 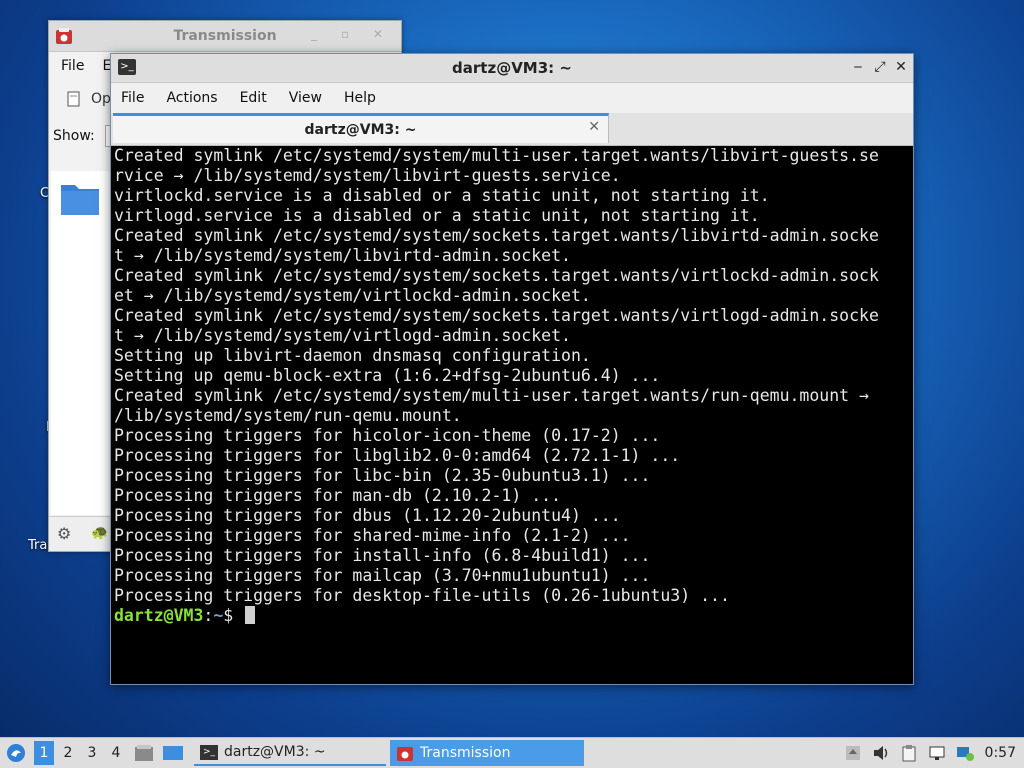 What do you see at coordinates (132, 98) in the screenshot?
I see `menu-file: File` at bounding box center [132, 98].